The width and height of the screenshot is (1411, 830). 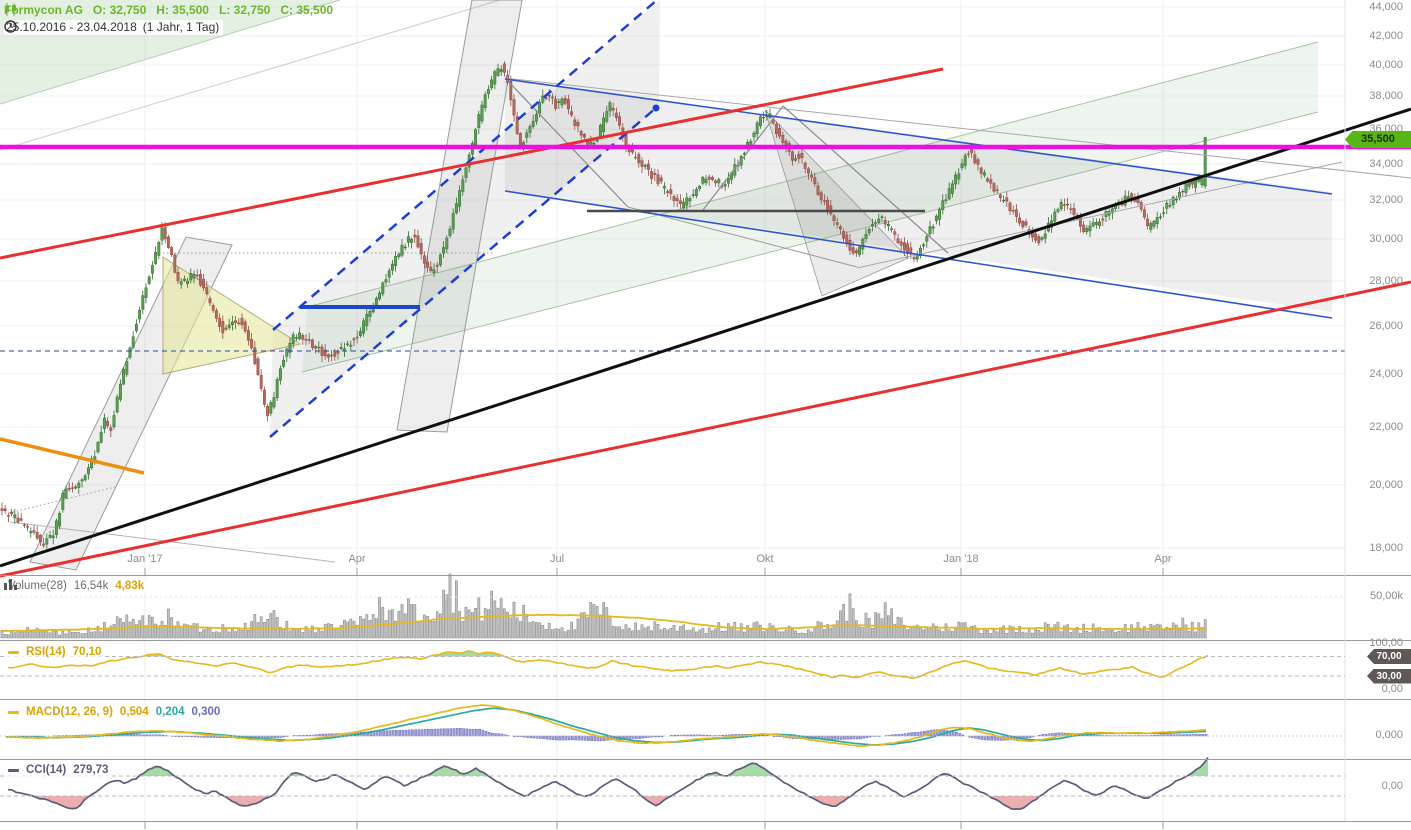 What do you see at coordinates (182, 10) in the screenshot?
I see `high-value: H: 35,500` at bounding box center [182, 10].